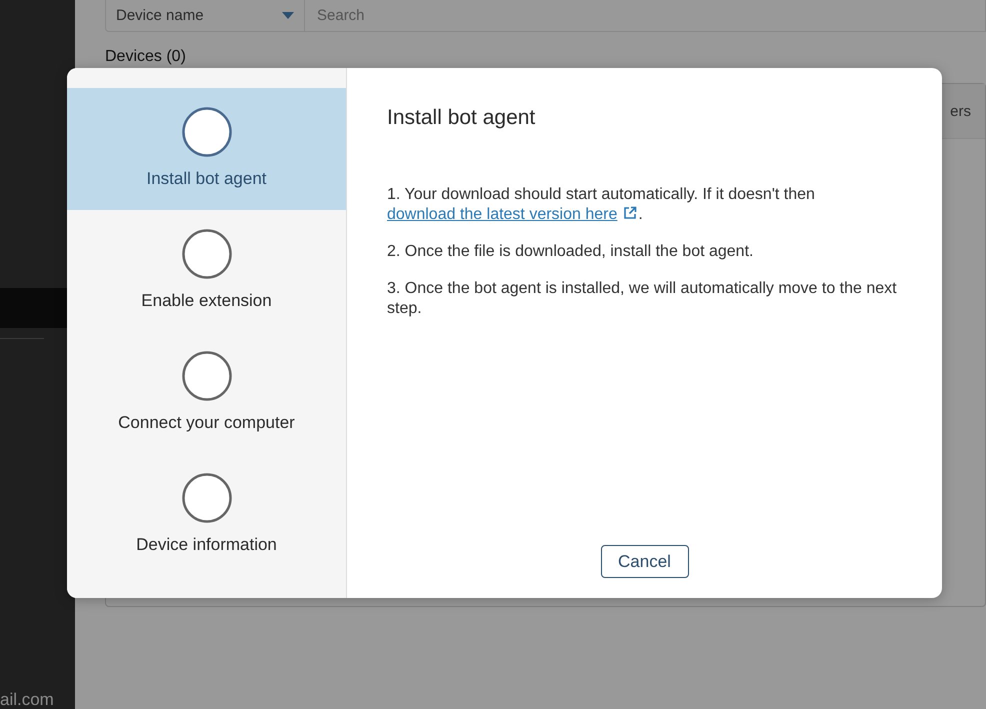  I want to click on external-link-icon, so click(630, 213).